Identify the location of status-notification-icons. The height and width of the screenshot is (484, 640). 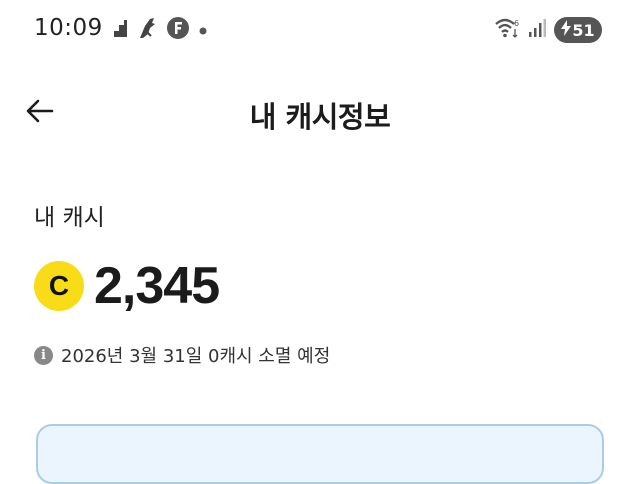
(157, 30).